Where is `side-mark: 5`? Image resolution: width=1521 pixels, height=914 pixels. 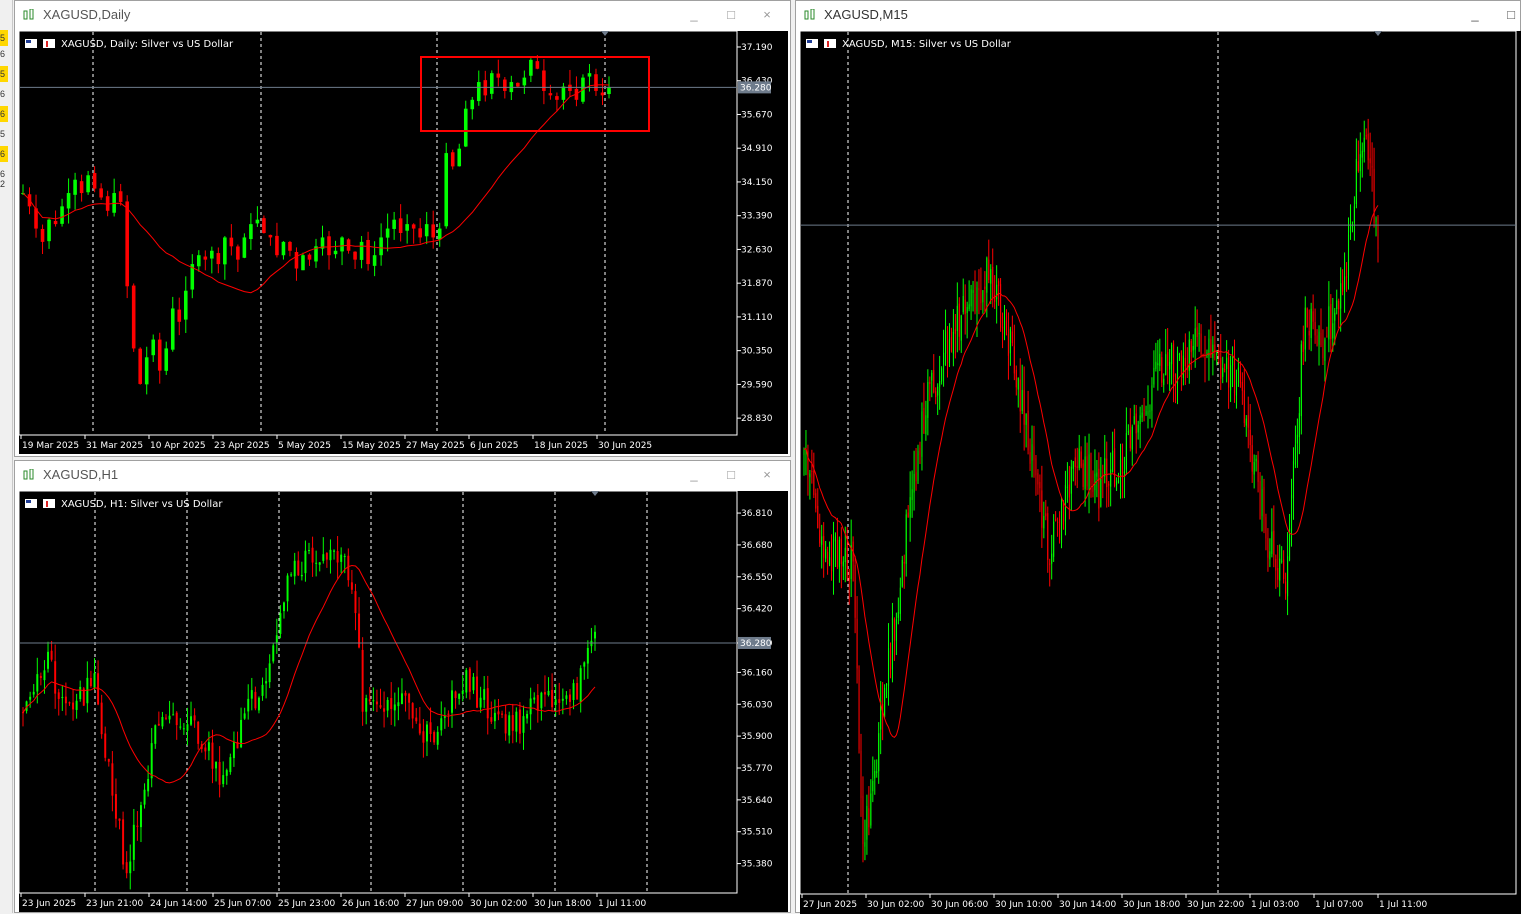 side-mark: 5 is located at coordinates (3, 134).